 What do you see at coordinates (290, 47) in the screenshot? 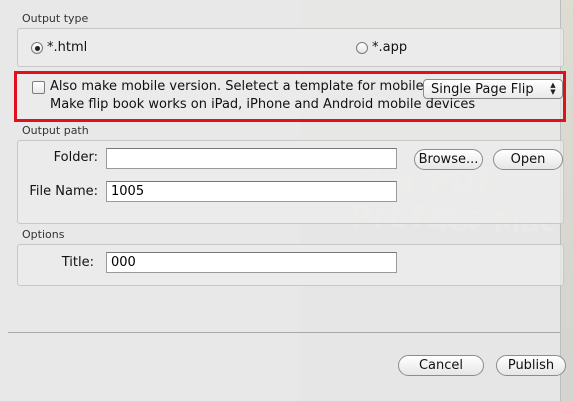
I see `output-type-group` at bounding box center [290, 47].